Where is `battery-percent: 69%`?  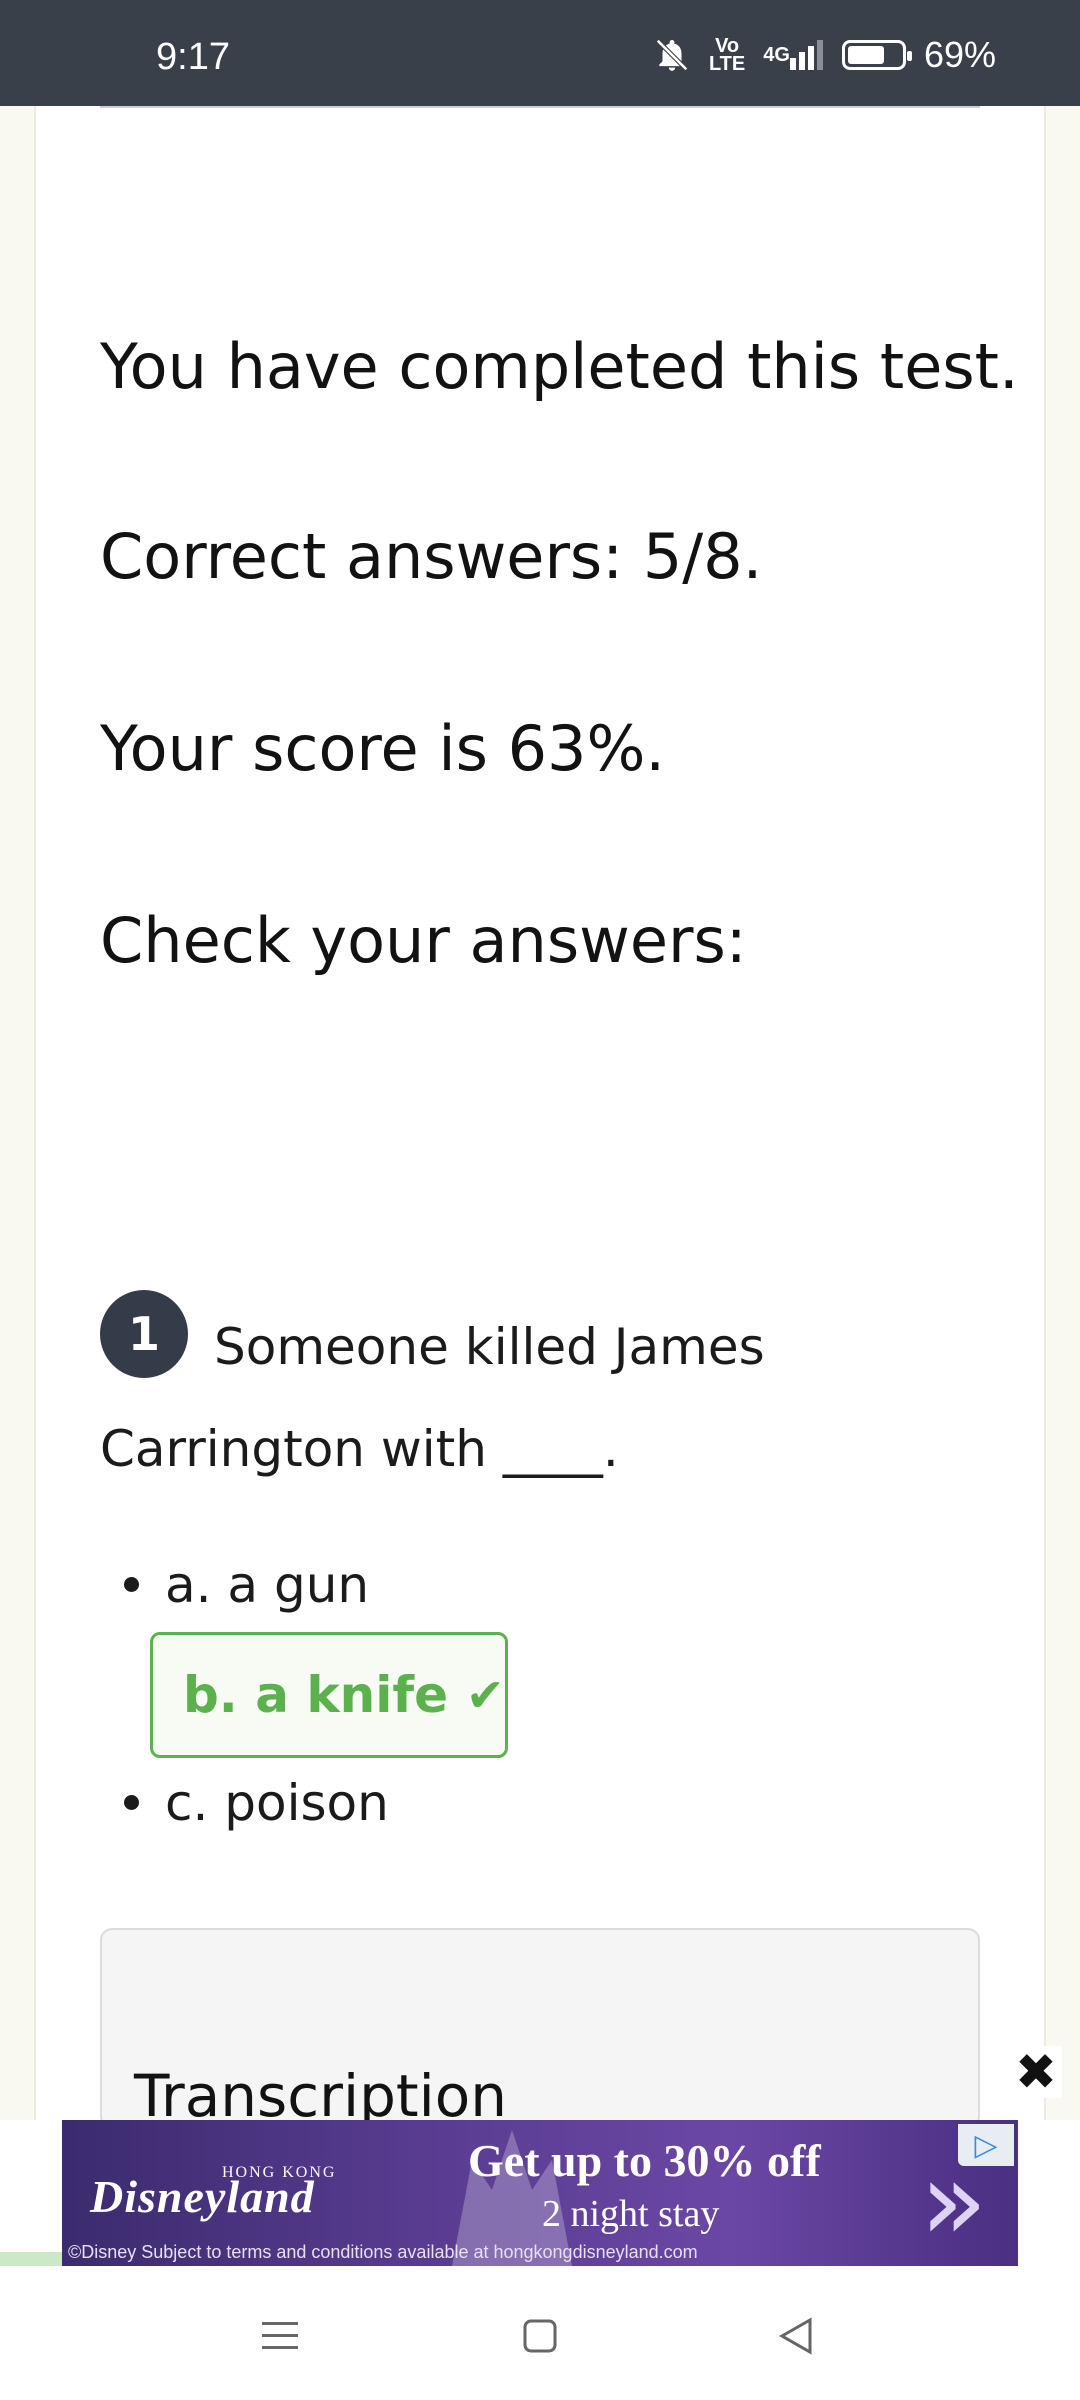 battery-percent: 69% is located at coordinates (959, 54).